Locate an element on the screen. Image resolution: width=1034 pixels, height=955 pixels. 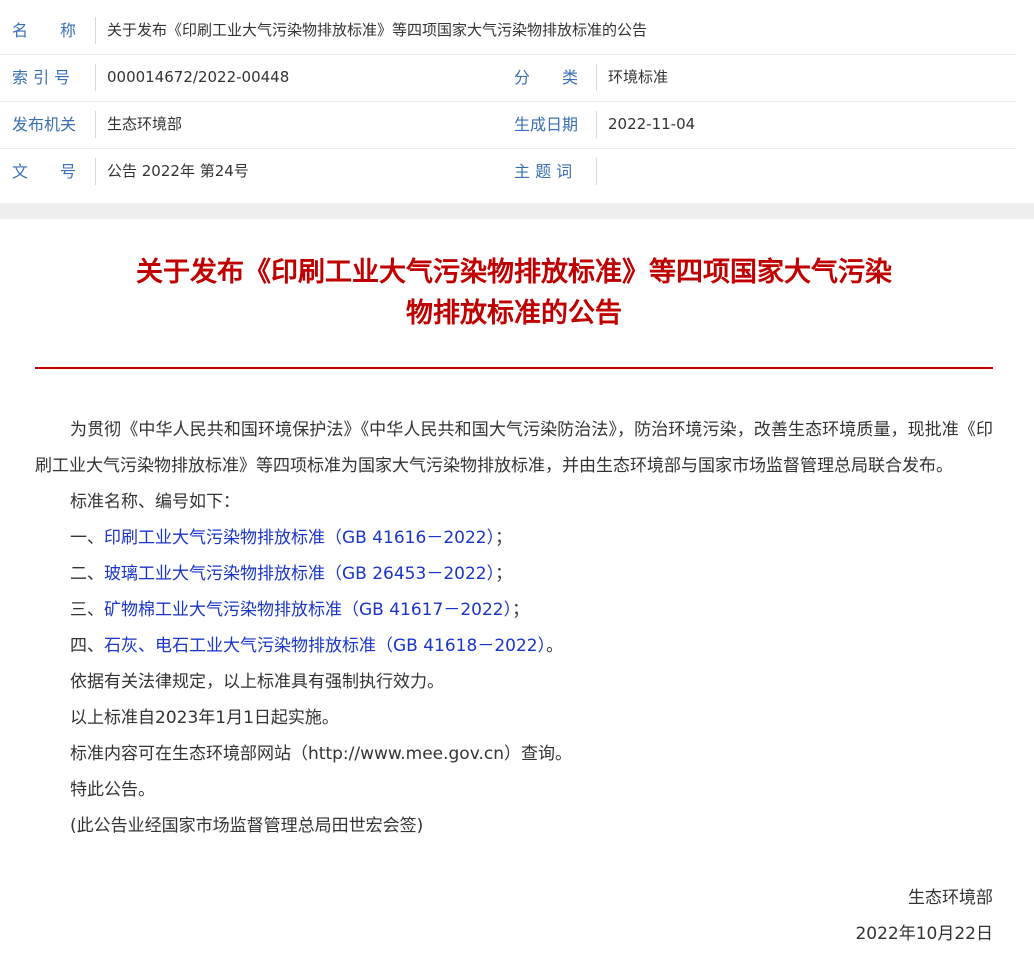
date-label: 生成日期 is located at coordinates (546, 124).